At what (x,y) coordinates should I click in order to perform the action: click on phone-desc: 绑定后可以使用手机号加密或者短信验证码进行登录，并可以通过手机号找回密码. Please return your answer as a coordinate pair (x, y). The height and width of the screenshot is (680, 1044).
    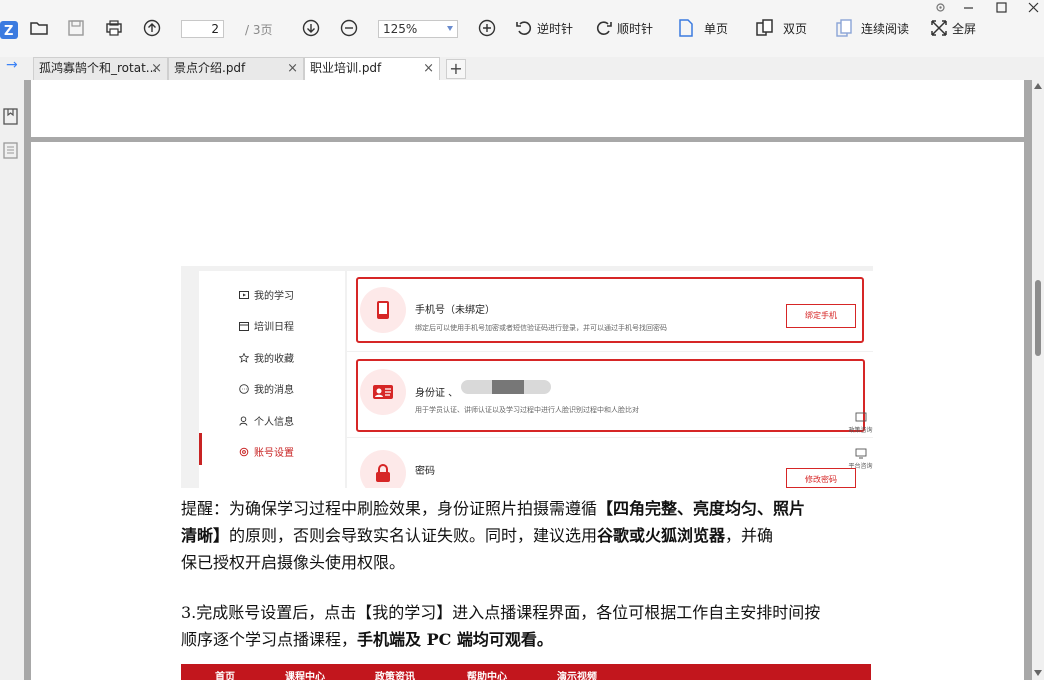
    Looking at the image, I should click on (541, 328).